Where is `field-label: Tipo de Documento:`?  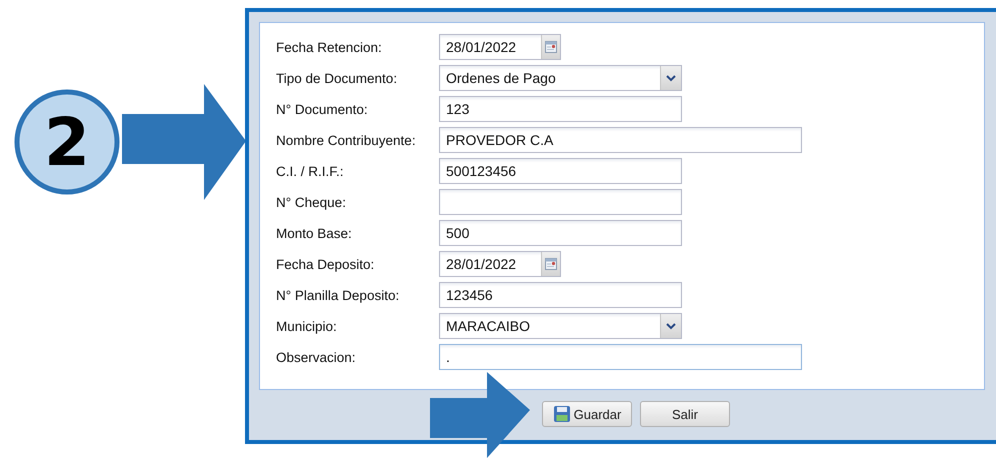 field-label: Tipo de Documento: is located at coordinates (337, 78).